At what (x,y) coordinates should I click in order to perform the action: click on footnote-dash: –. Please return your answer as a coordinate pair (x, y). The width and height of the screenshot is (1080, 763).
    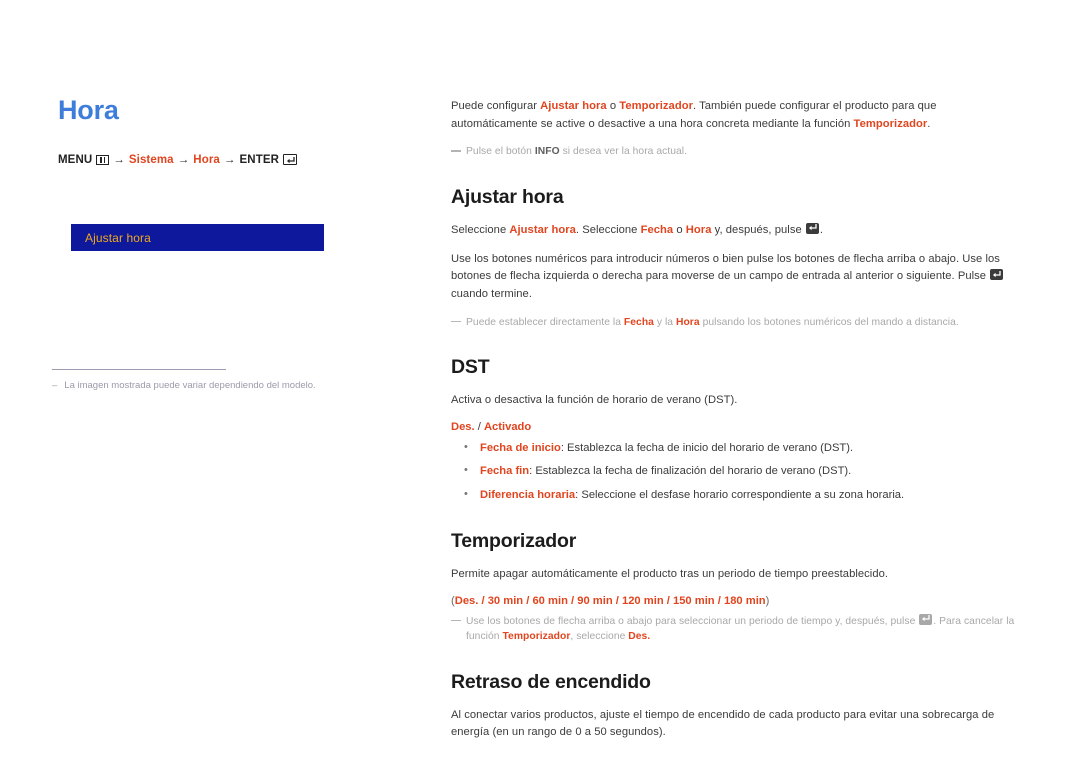
    Looking at the image, I should click on (55, 385).